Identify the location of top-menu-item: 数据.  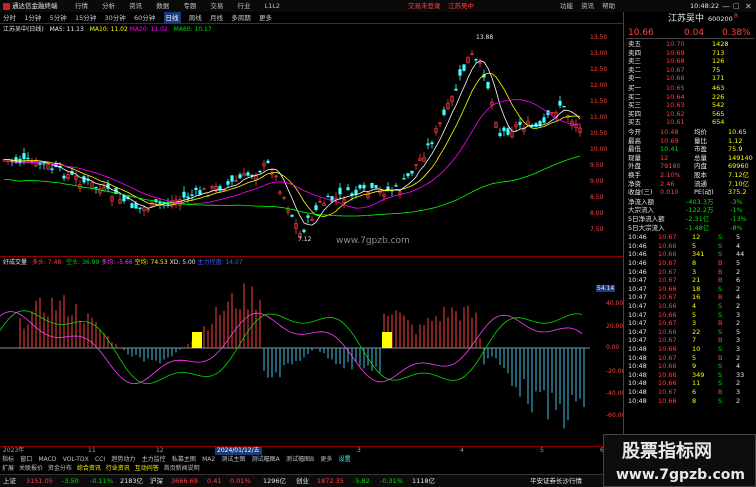
(162, 6).